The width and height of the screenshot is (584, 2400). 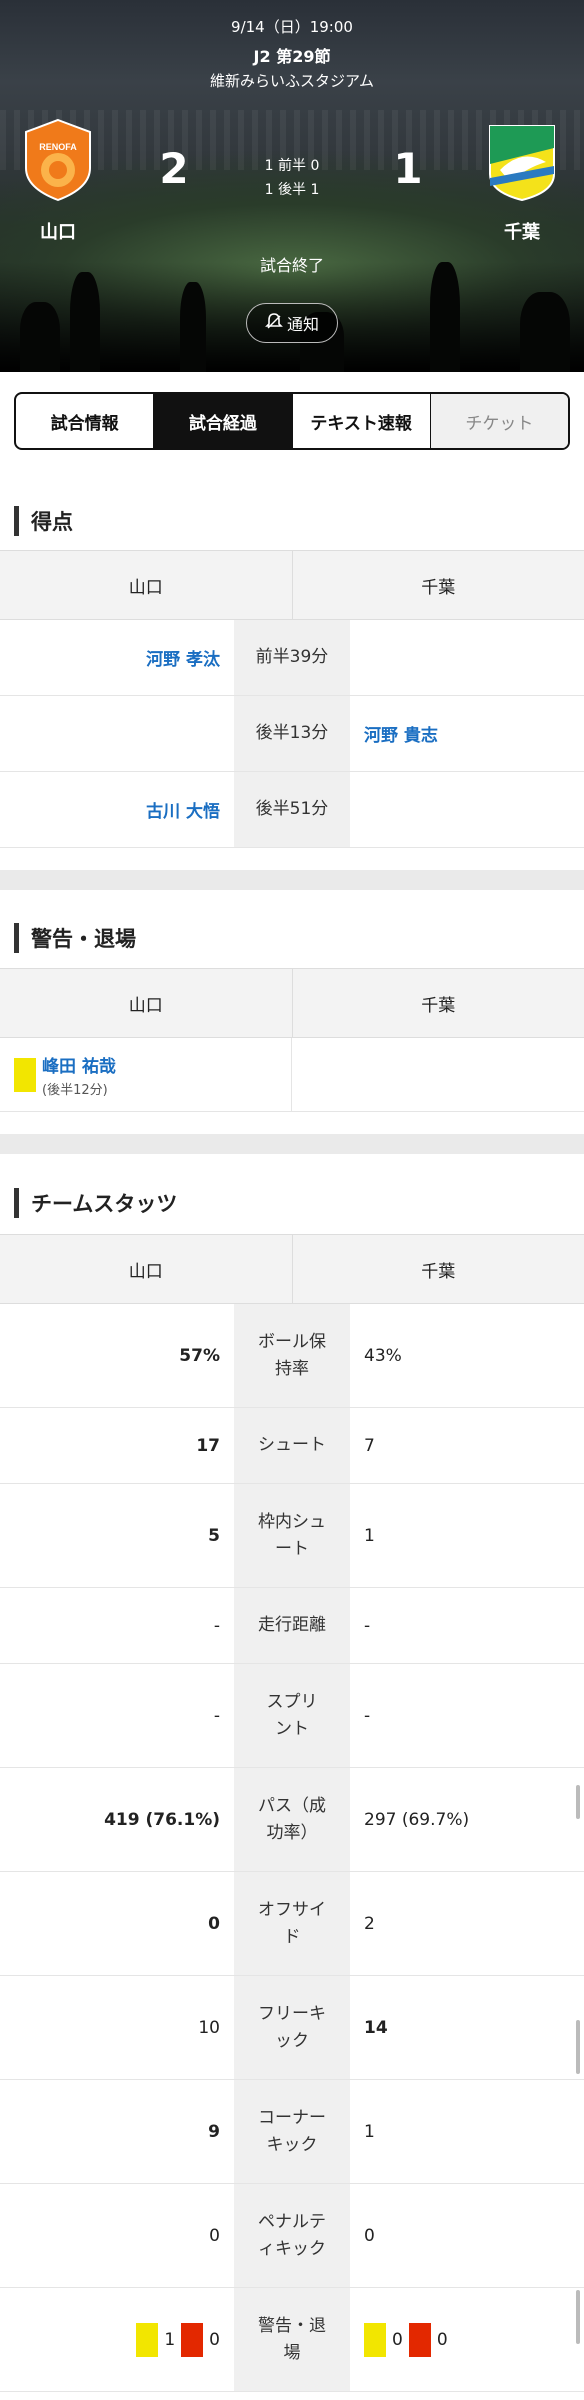 I want to click on stat-label: スプリ ント, so click(x=292, y=1715).